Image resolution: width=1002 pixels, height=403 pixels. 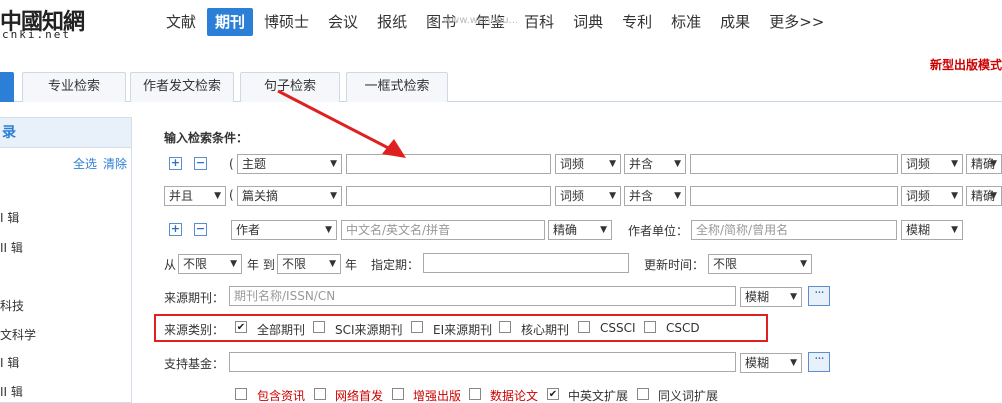 I want to click on checkbox-cscd, so click(x=650, y=327).